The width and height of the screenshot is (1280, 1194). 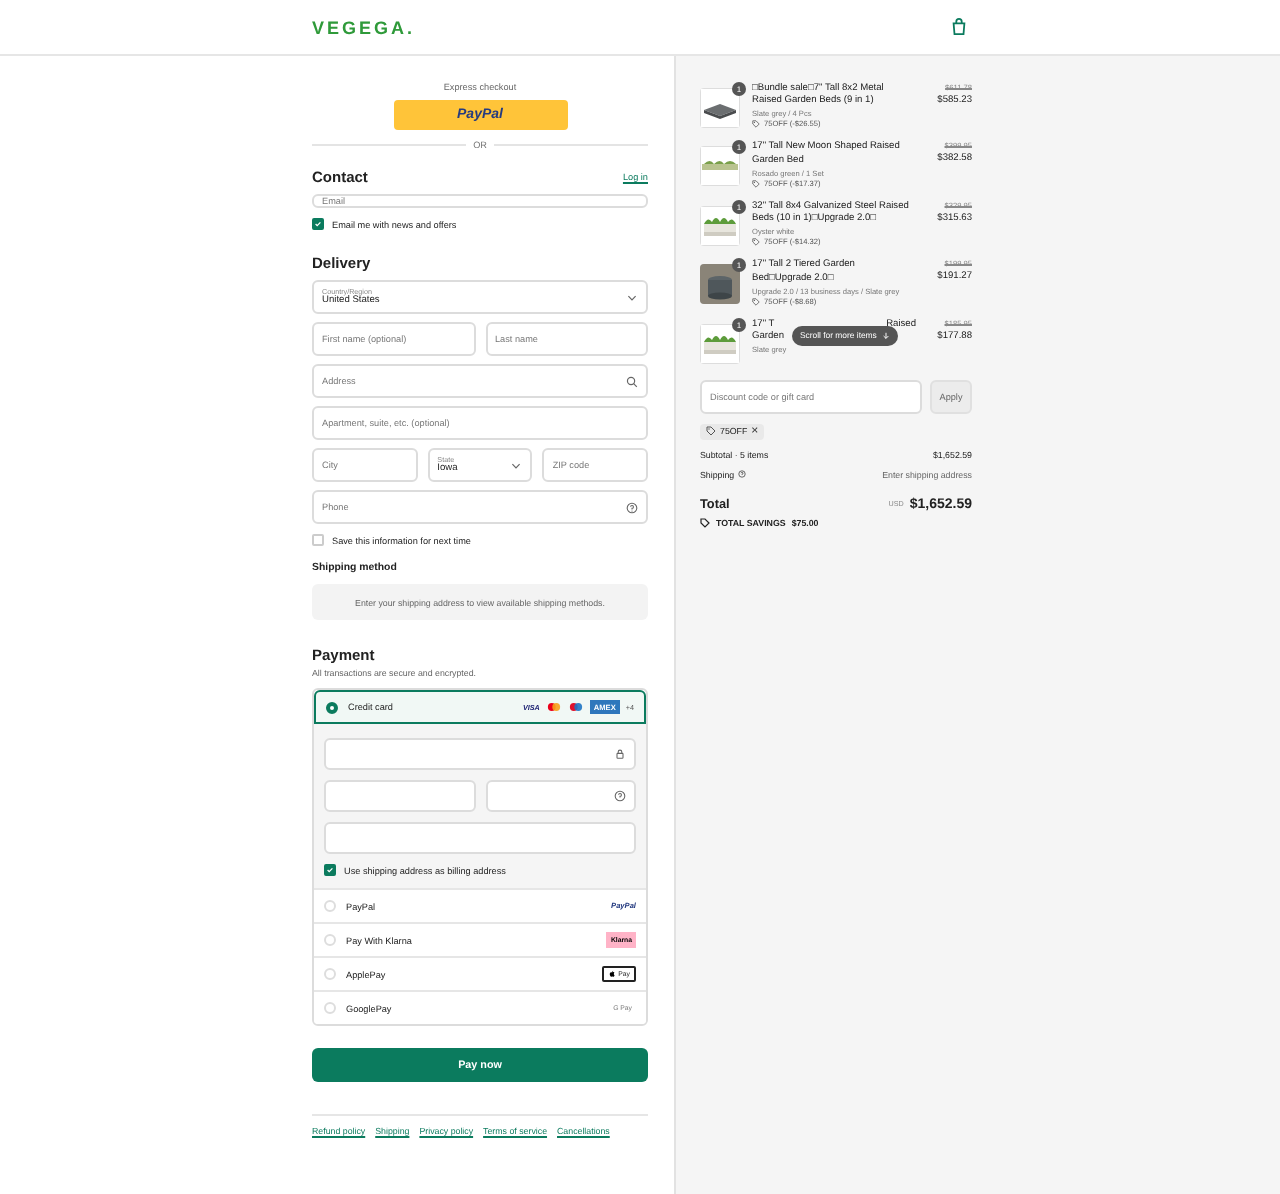 What do you see at coordinates (553, 707) in the screenshot?
I see `mastercard-icon` at bounding box center [553, 707].